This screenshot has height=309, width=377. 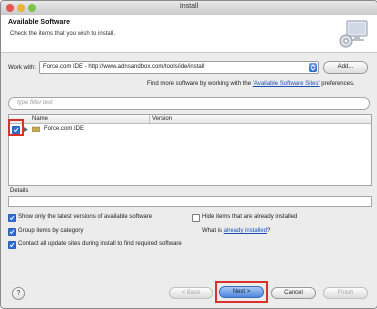 What do you see at coordinates (18, 293) in the screenshot?
I see `help-icon: ?` at bounding box center [18, 293].